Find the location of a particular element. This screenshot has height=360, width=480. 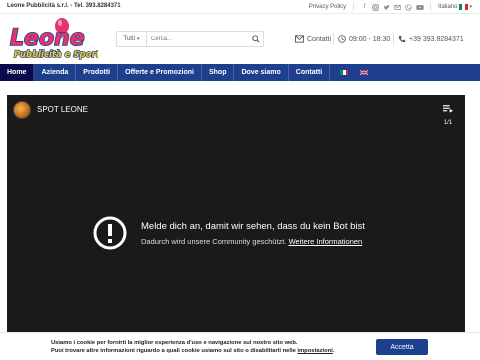

search-bar: Tutti ▾ is located at coordinates (190, 39).